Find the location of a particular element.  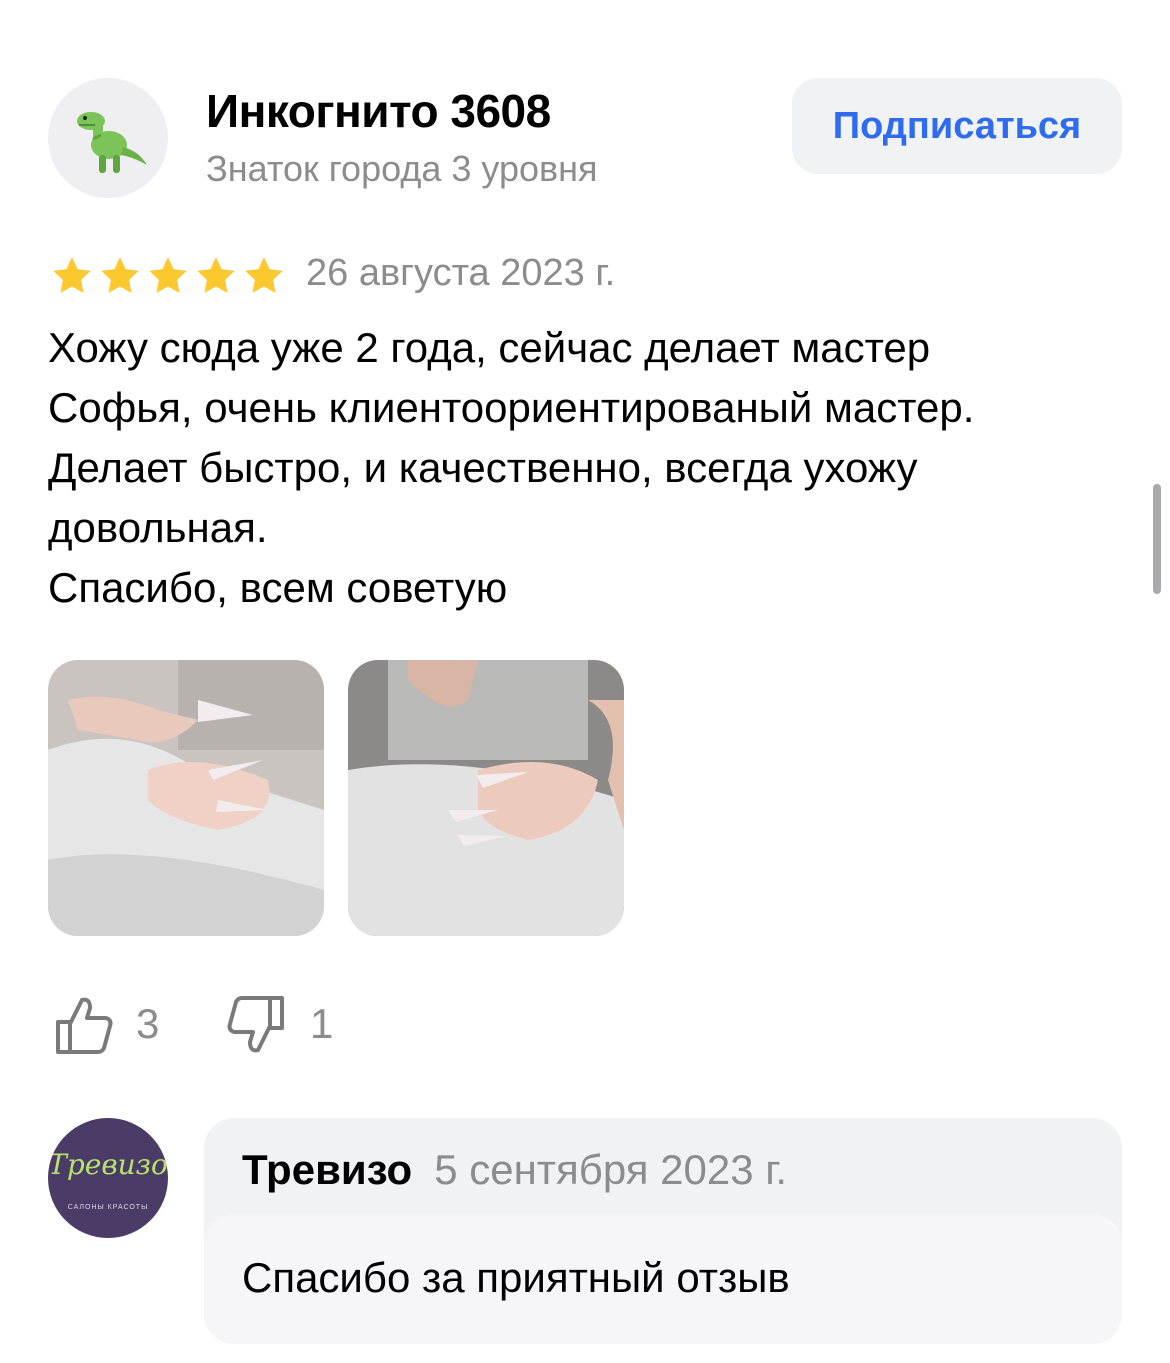

subscribe-button: Подписаться is located at coordinates (957, 126).